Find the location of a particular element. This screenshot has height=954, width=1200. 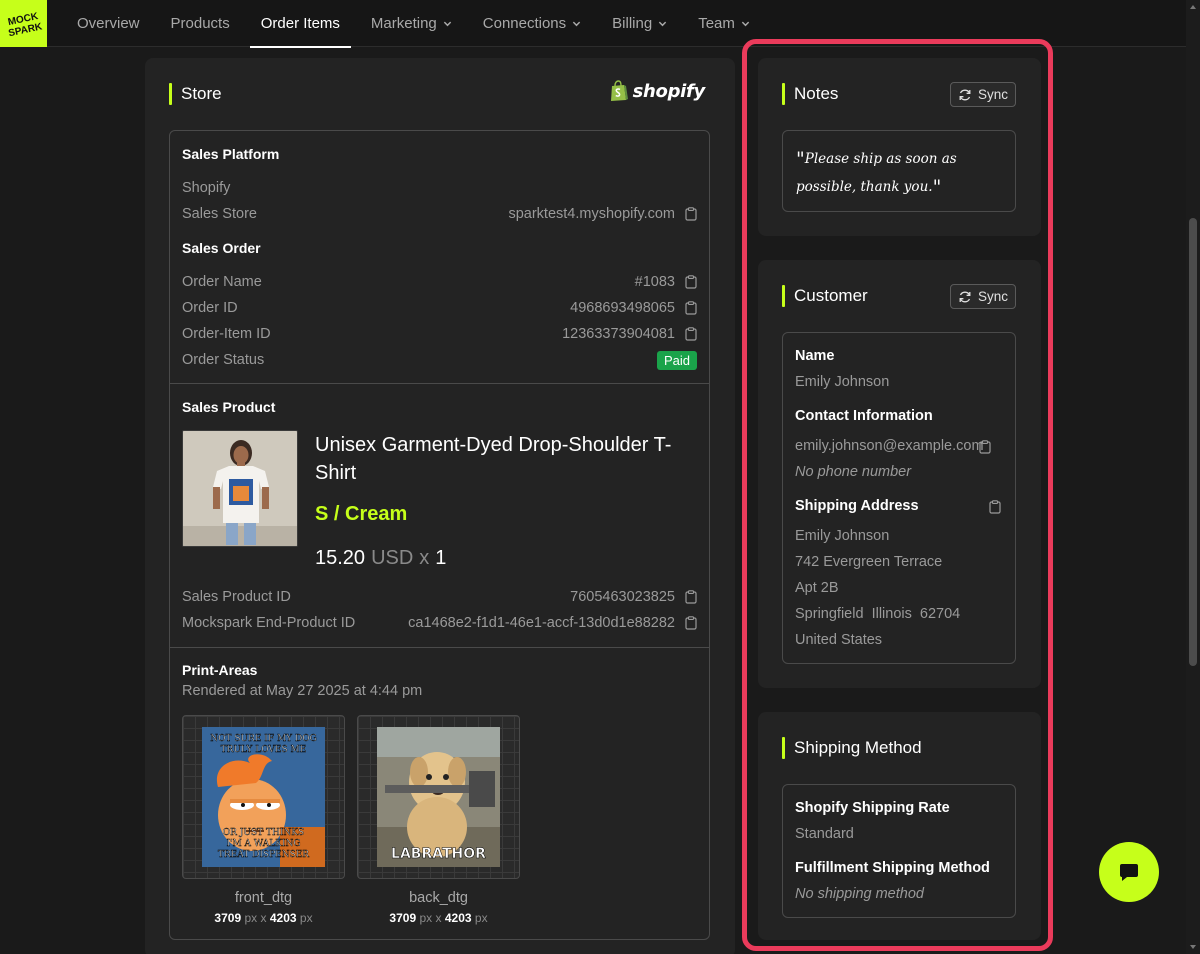

nav-products: Products is located at coordinates (200, 23).